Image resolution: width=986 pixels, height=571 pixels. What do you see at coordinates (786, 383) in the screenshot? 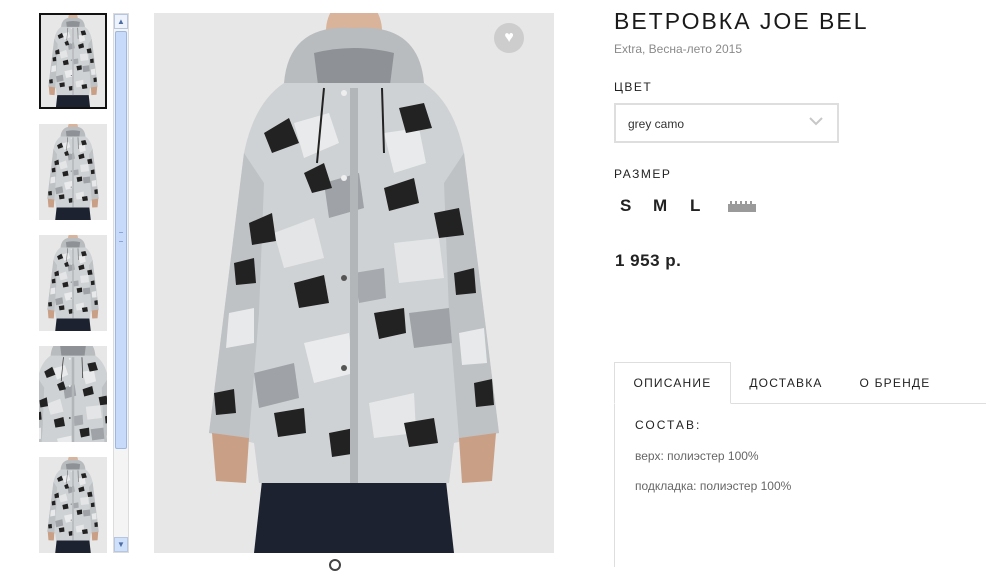
I see `tab-delivery: ДОСТАВКА` at bounding box center [786, 383].